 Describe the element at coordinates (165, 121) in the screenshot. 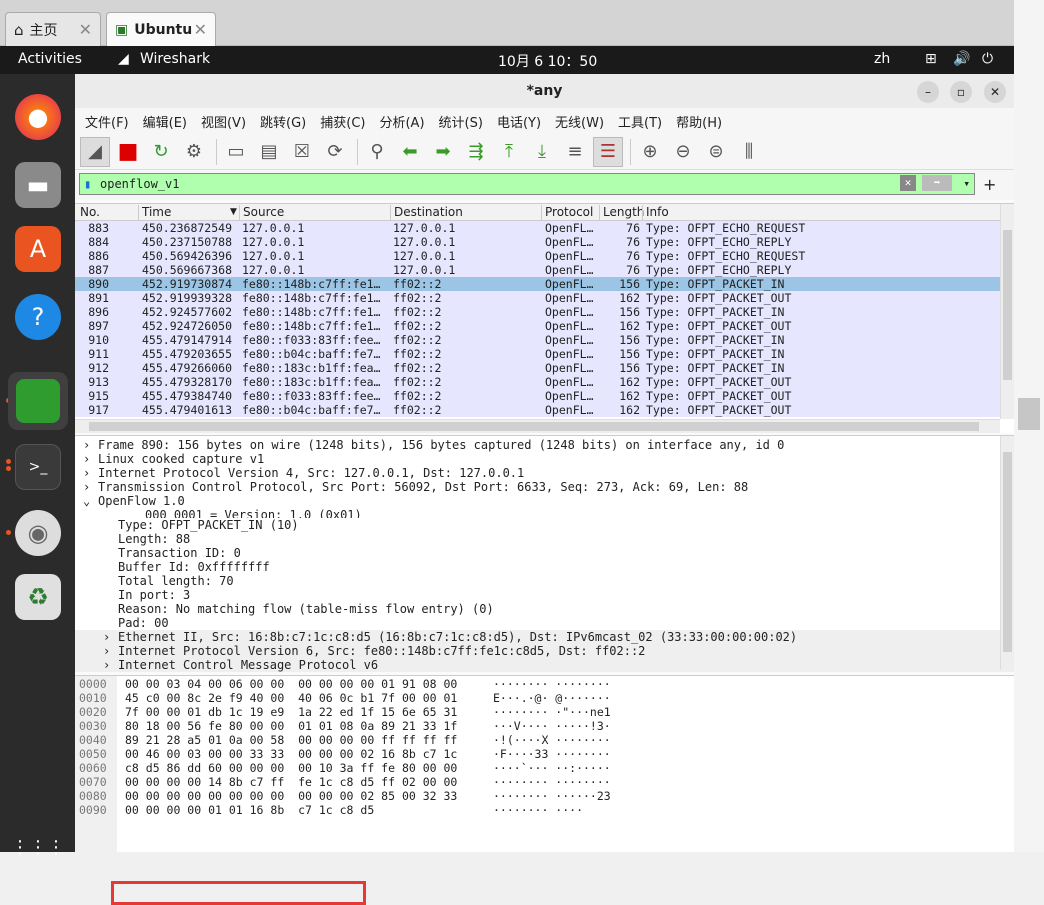

I see `menu-edit: 编辑(E)` at that location.